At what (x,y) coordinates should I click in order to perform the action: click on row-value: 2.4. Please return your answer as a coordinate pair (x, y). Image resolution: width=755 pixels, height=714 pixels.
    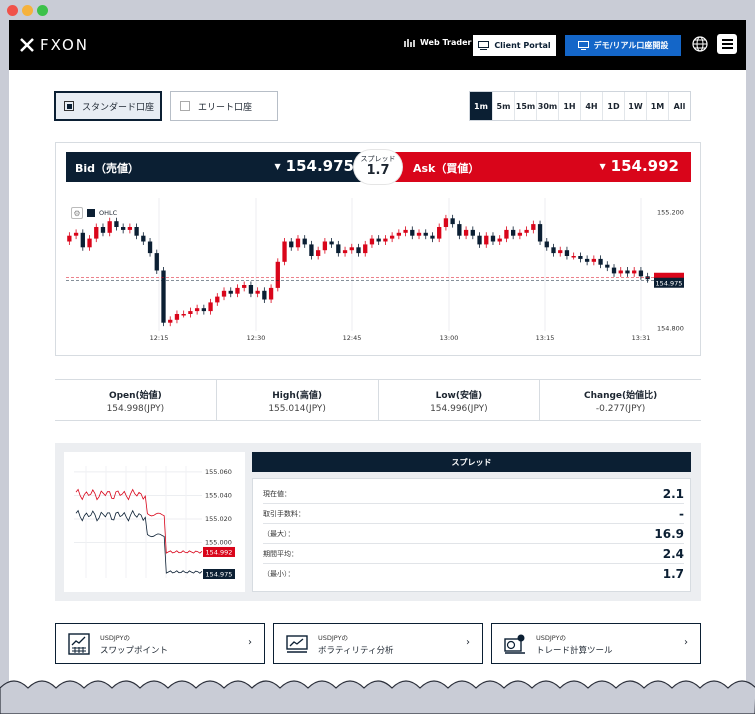
    Looking at the image, I should click on (673, 553).